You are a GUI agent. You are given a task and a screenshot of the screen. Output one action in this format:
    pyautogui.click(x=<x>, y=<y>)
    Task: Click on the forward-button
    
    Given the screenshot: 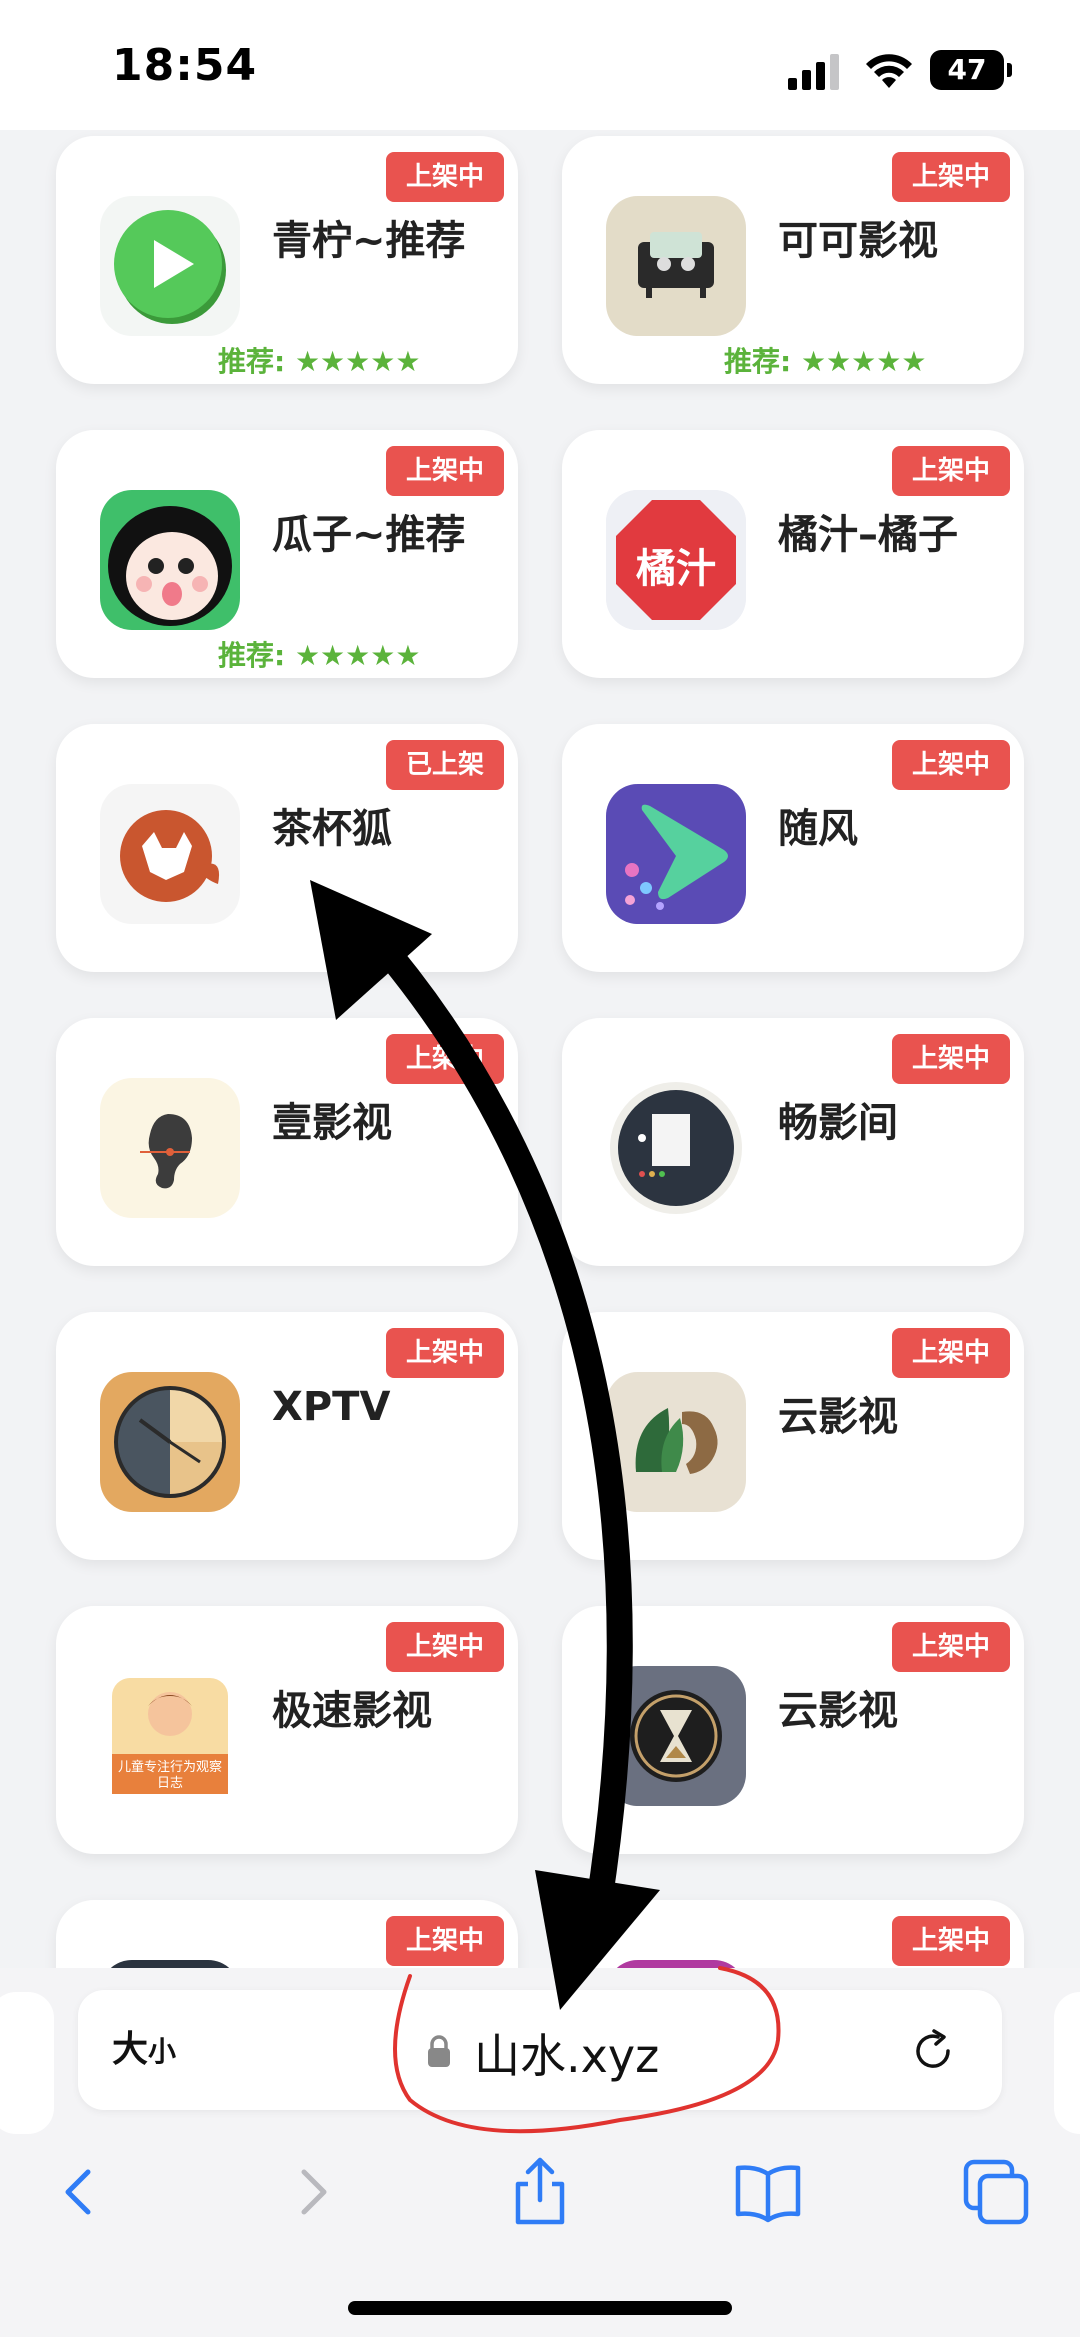 What is the action you would take?
    pyautogui.click(x=312, y=2192)
    